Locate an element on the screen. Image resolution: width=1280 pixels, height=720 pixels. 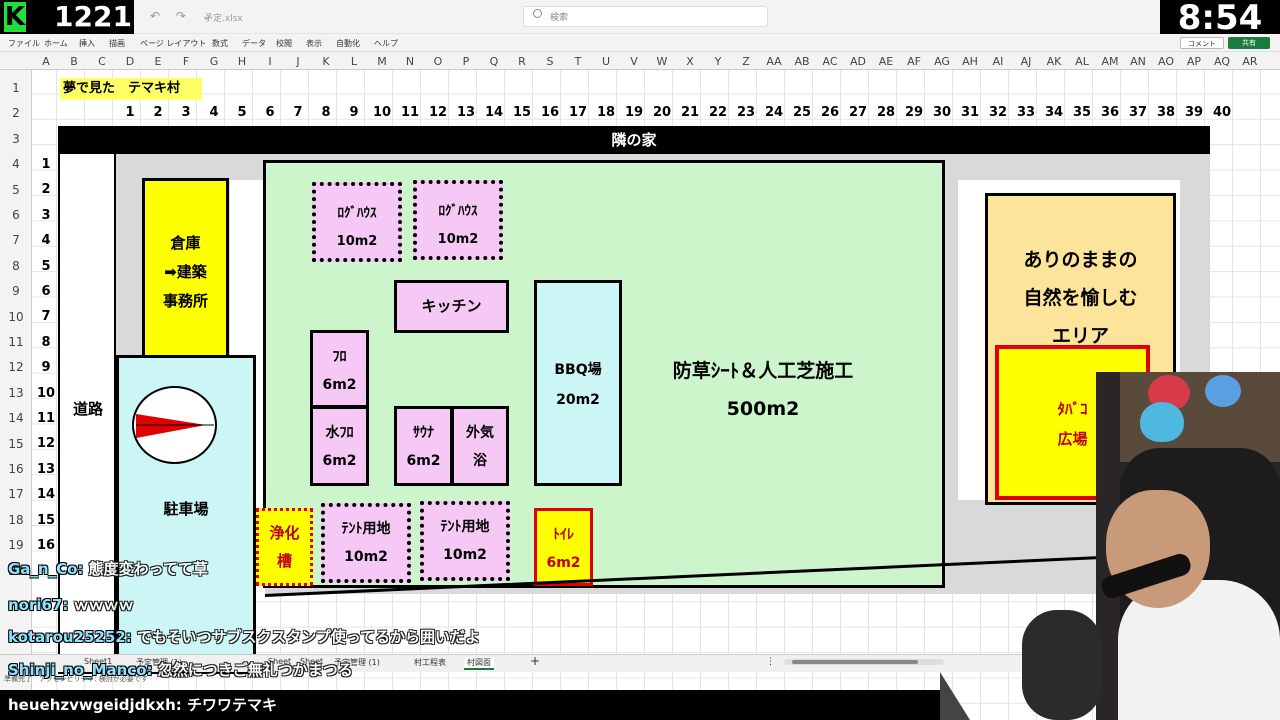
row-number: 1 is located at coordinates (16, 88).